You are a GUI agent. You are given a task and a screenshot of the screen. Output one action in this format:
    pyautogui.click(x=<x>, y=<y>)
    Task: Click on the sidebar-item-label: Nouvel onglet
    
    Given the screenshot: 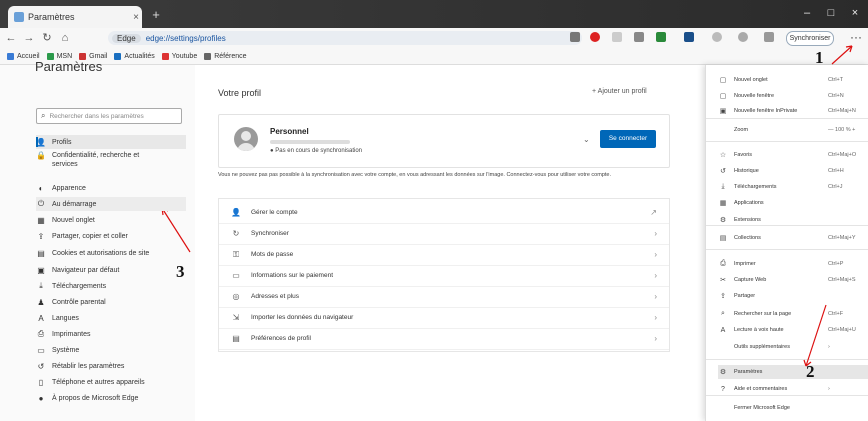 What is the action you would take?
    pyautogui.click(x=73, y=220)
    